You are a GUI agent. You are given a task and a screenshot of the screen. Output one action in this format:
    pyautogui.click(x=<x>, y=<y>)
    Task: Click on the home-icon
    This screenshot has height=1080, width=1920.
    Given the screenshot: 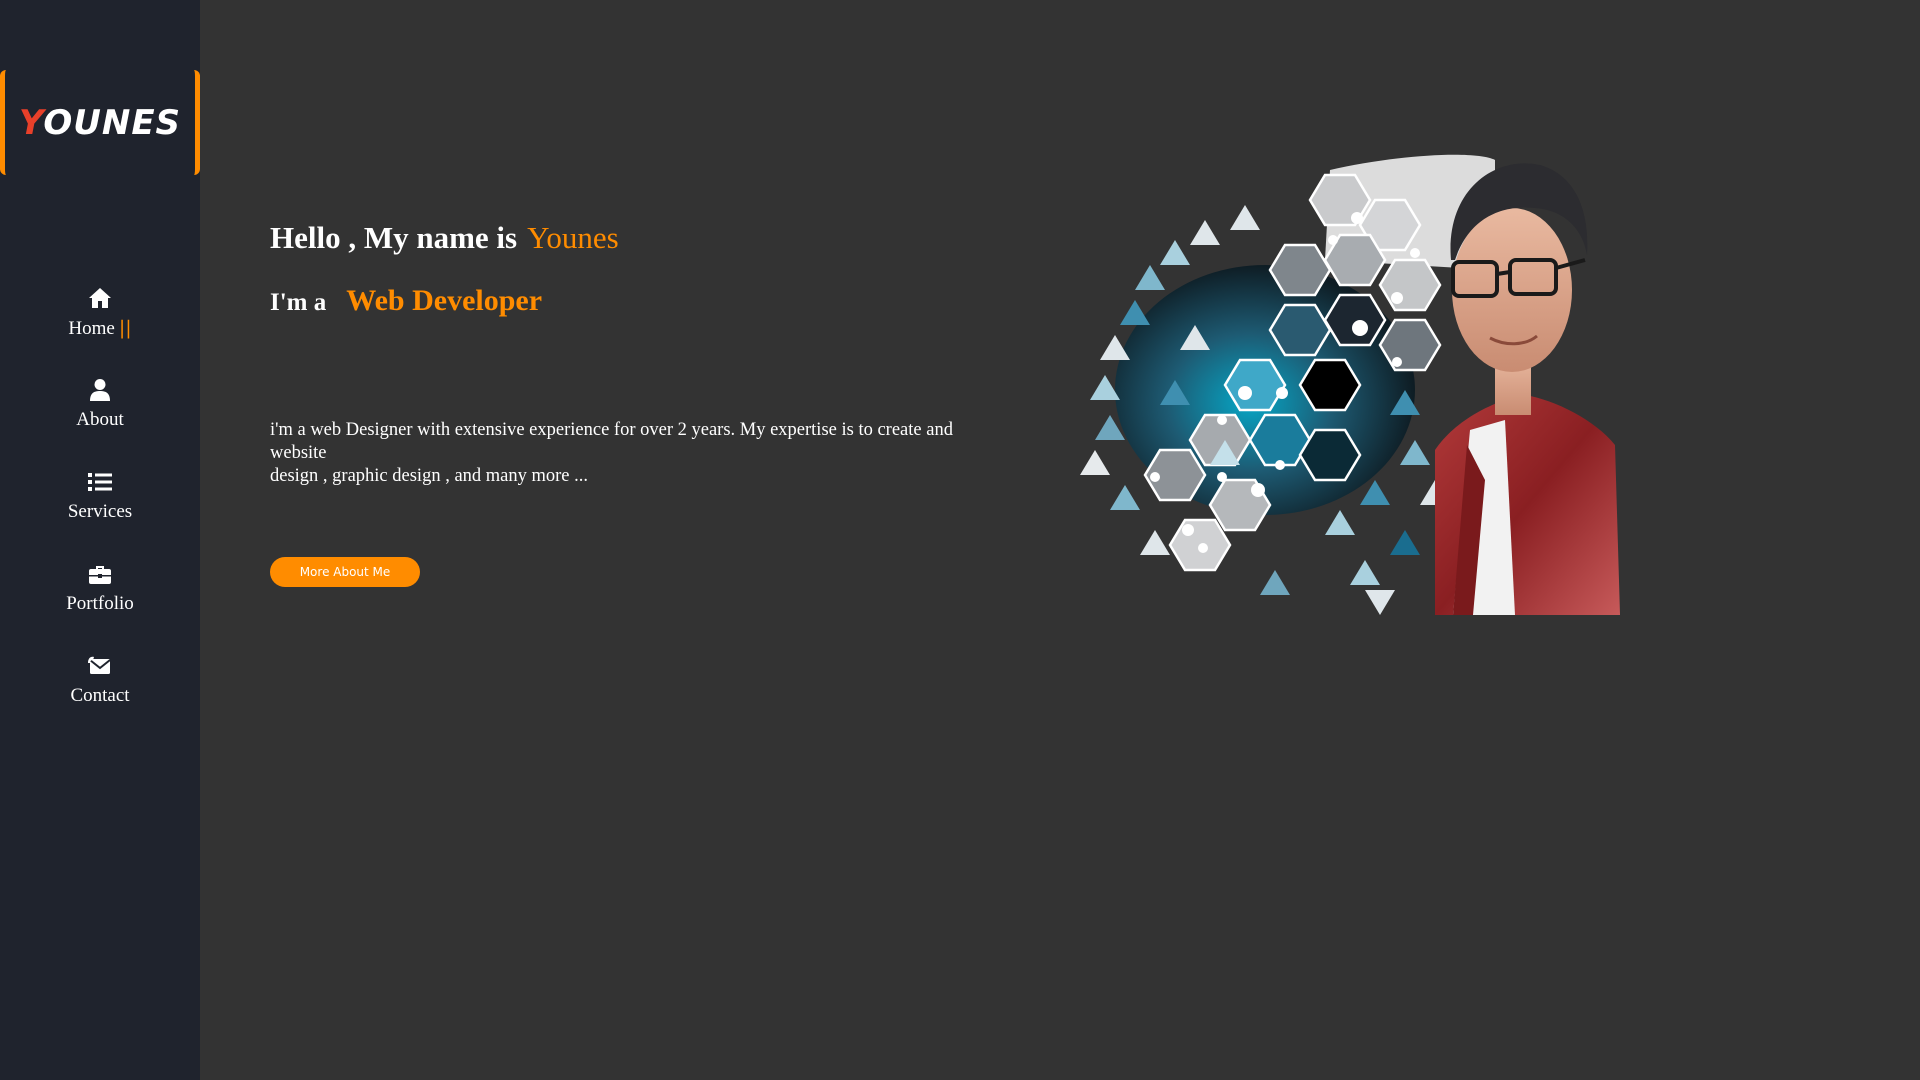 What is the action you would take?
    pyautogui.click(x=100, y=298)
    